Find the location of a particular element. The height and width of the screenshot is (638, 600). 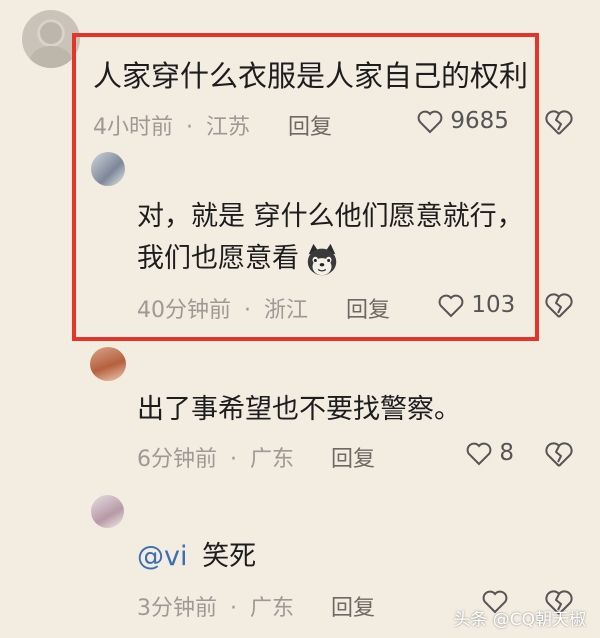

husky-emoji-icon is located at coordinates (322, 259).